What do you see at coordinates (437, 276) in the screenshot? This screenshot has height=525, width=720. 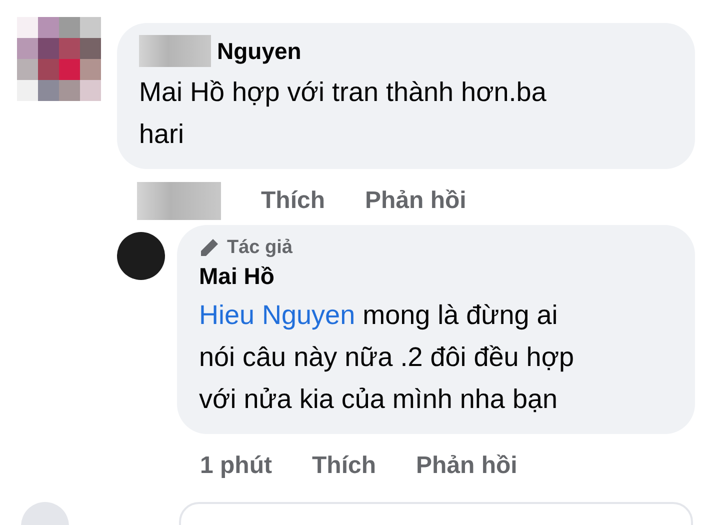 I see `author-name: Mai Hồ` at bounding box center [437, 276].